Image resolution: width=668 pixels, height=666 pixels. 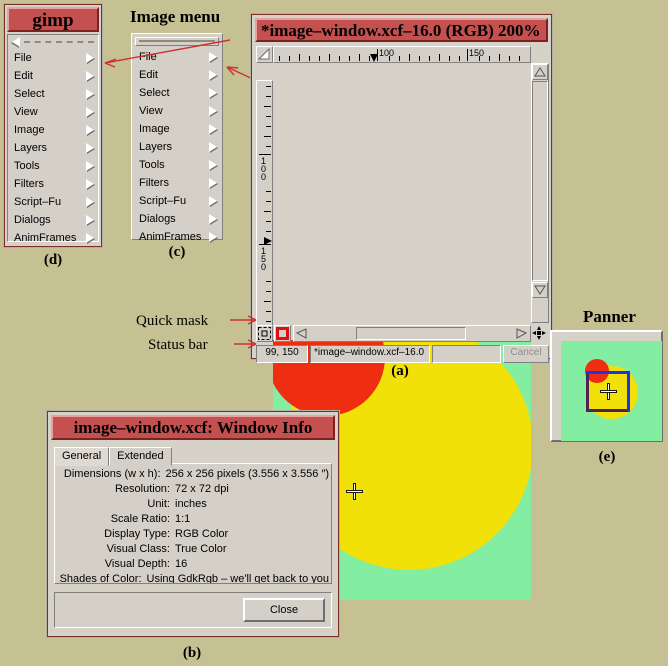 I want to click on scroll-down-button, so click(x=540, y=290).